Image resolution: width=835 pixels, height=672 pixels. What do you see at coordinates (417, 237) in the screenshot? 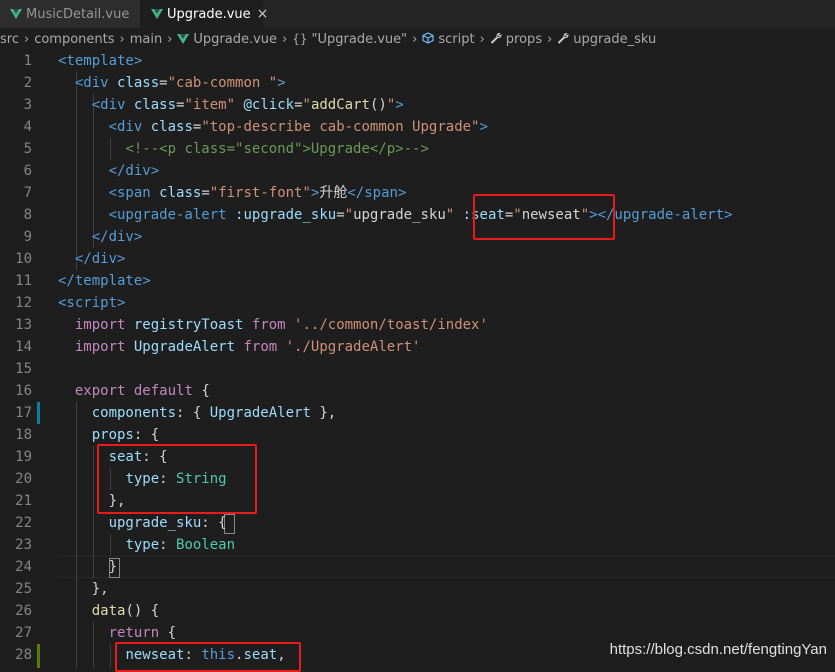
I see `code-line: 9 </div>` at bounding box center [417, 237].